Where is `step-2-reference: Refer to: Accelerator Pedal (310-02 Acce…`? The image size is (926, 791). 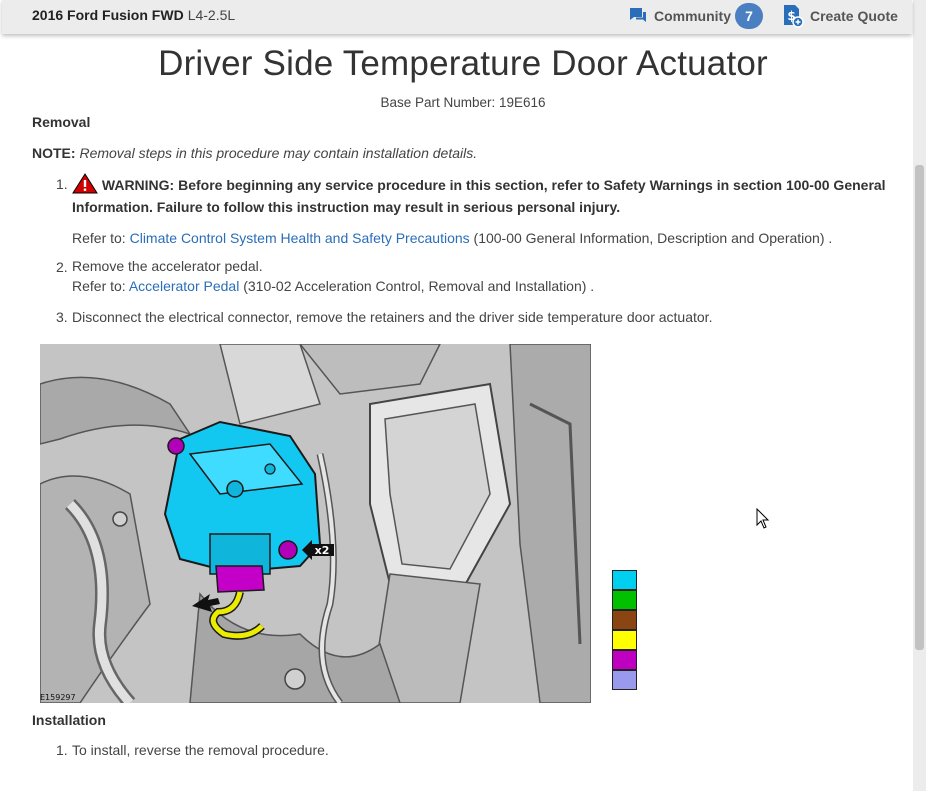
step-2-reference: Refer to: Accelerator Pedal (310-02 Acce… is located at coordinates (472, 286).